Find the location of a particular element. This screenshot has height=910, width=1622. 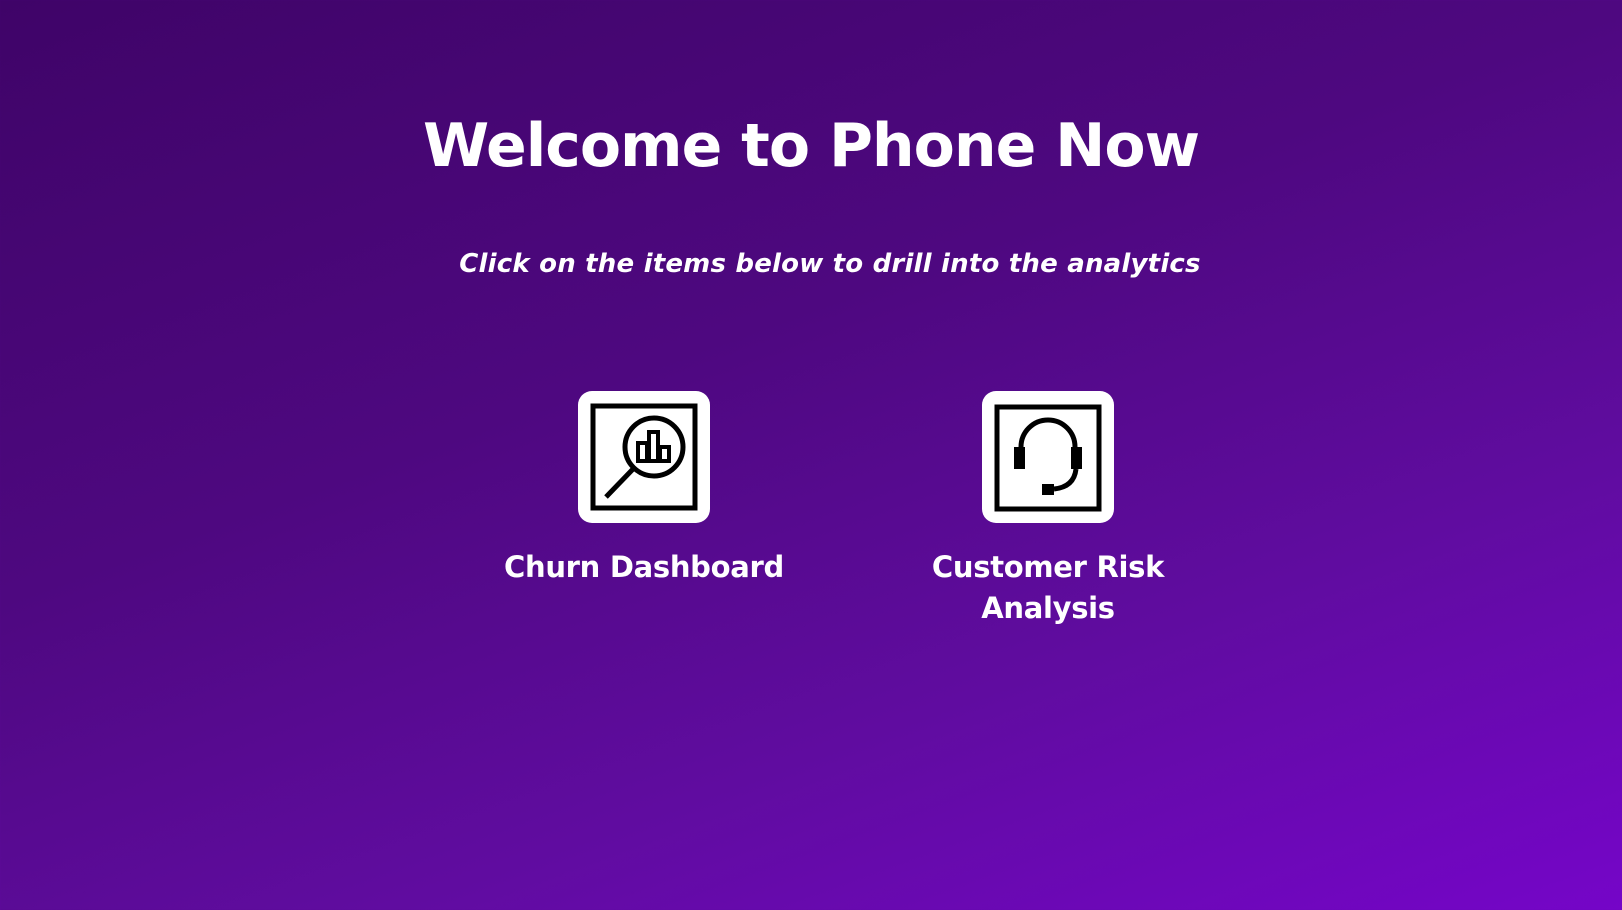

customer-risk-analysis-tile: Customer Risk Analysis is located at coordinates (1048, 510).